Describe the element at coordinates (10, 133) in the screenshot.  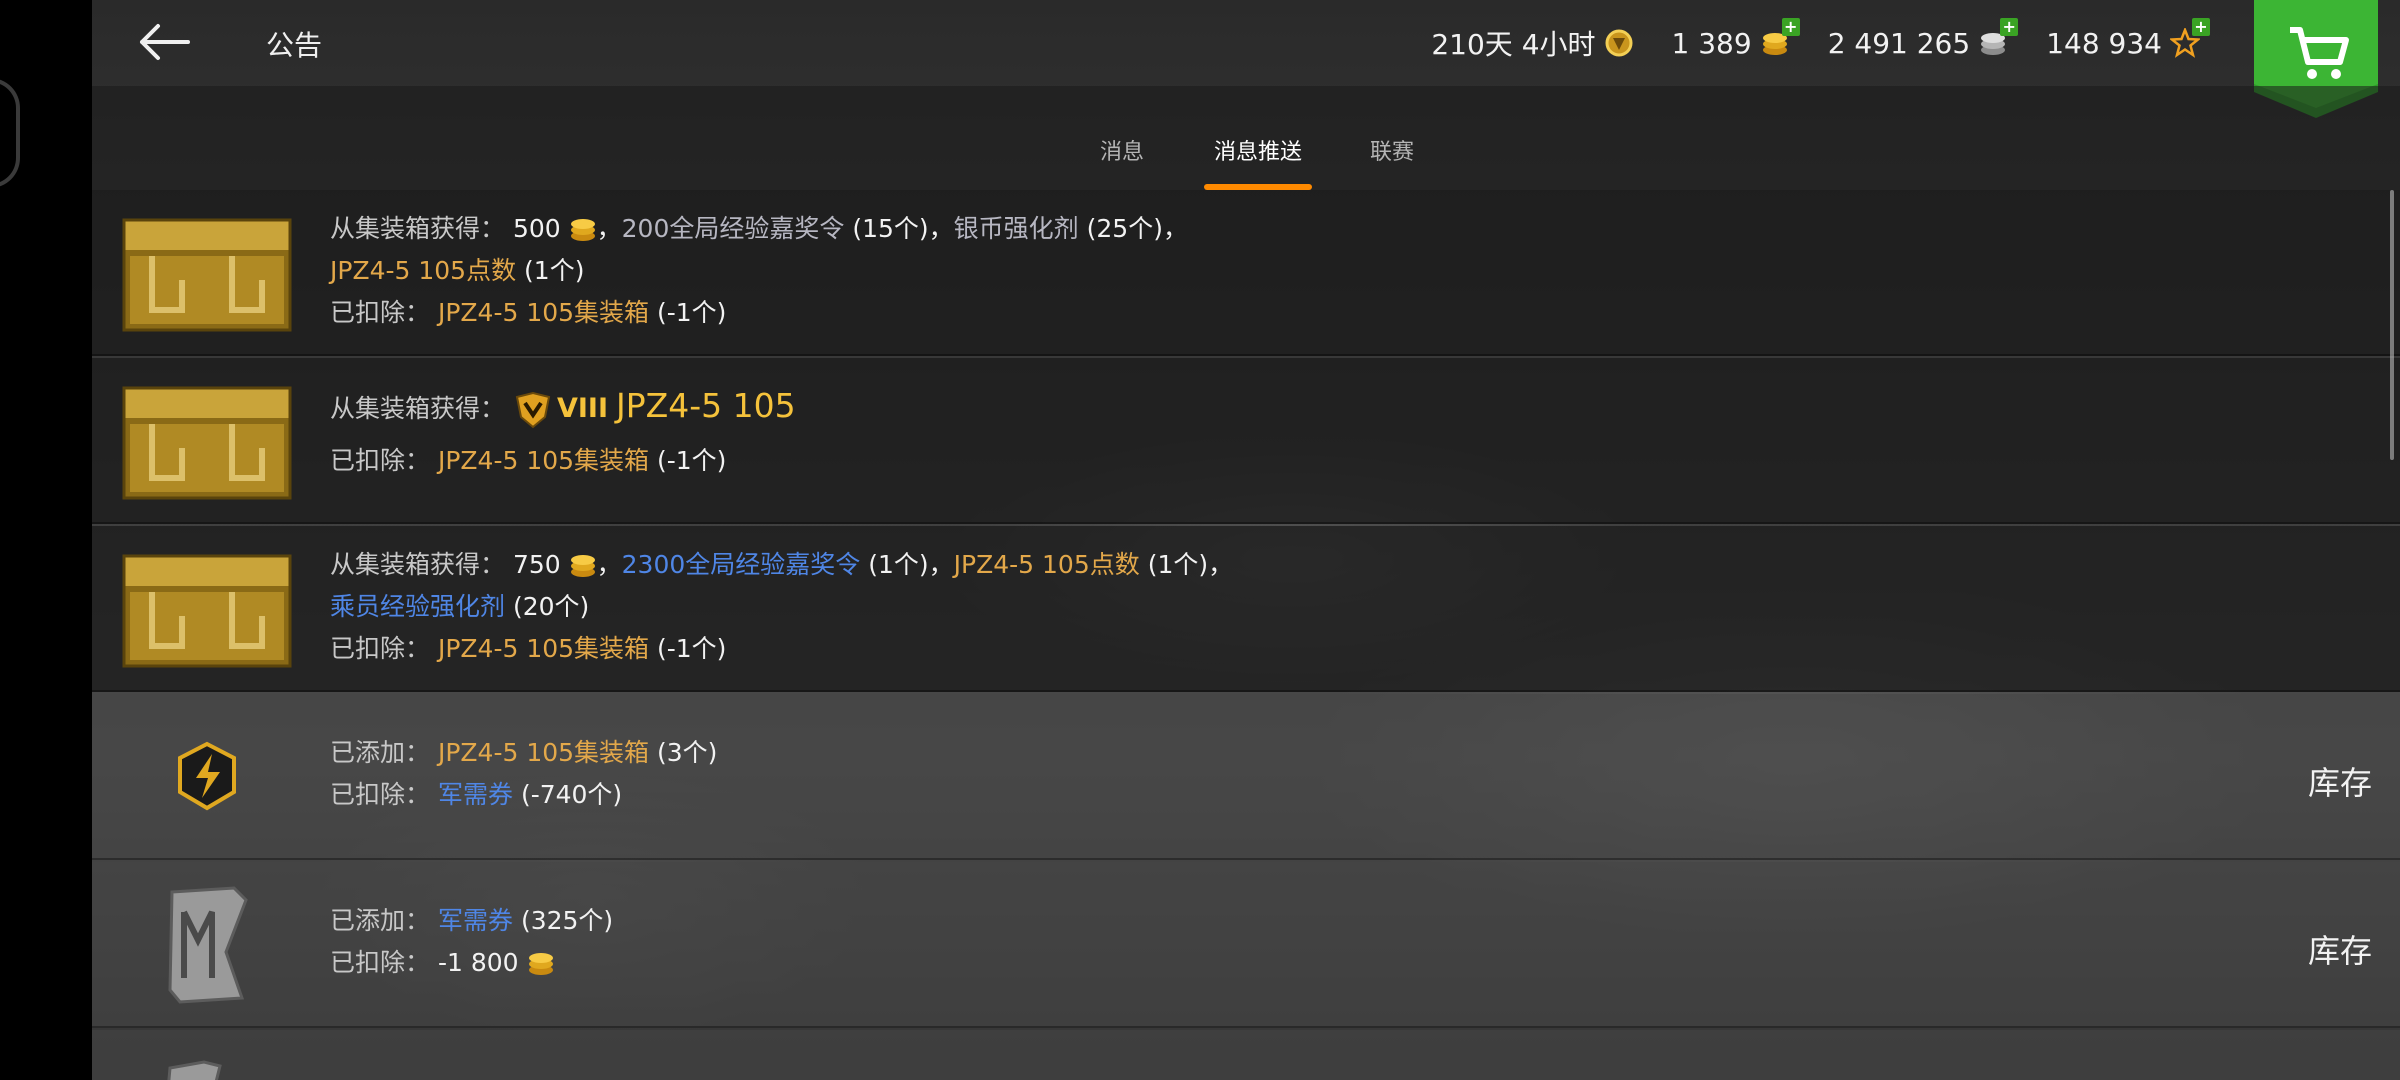
I see `camera-cutout` at that location.